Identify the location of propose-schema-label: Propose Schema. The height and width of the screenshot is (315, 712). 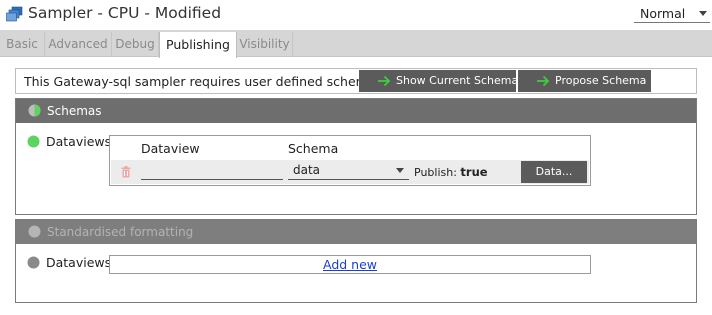
(601, 80).